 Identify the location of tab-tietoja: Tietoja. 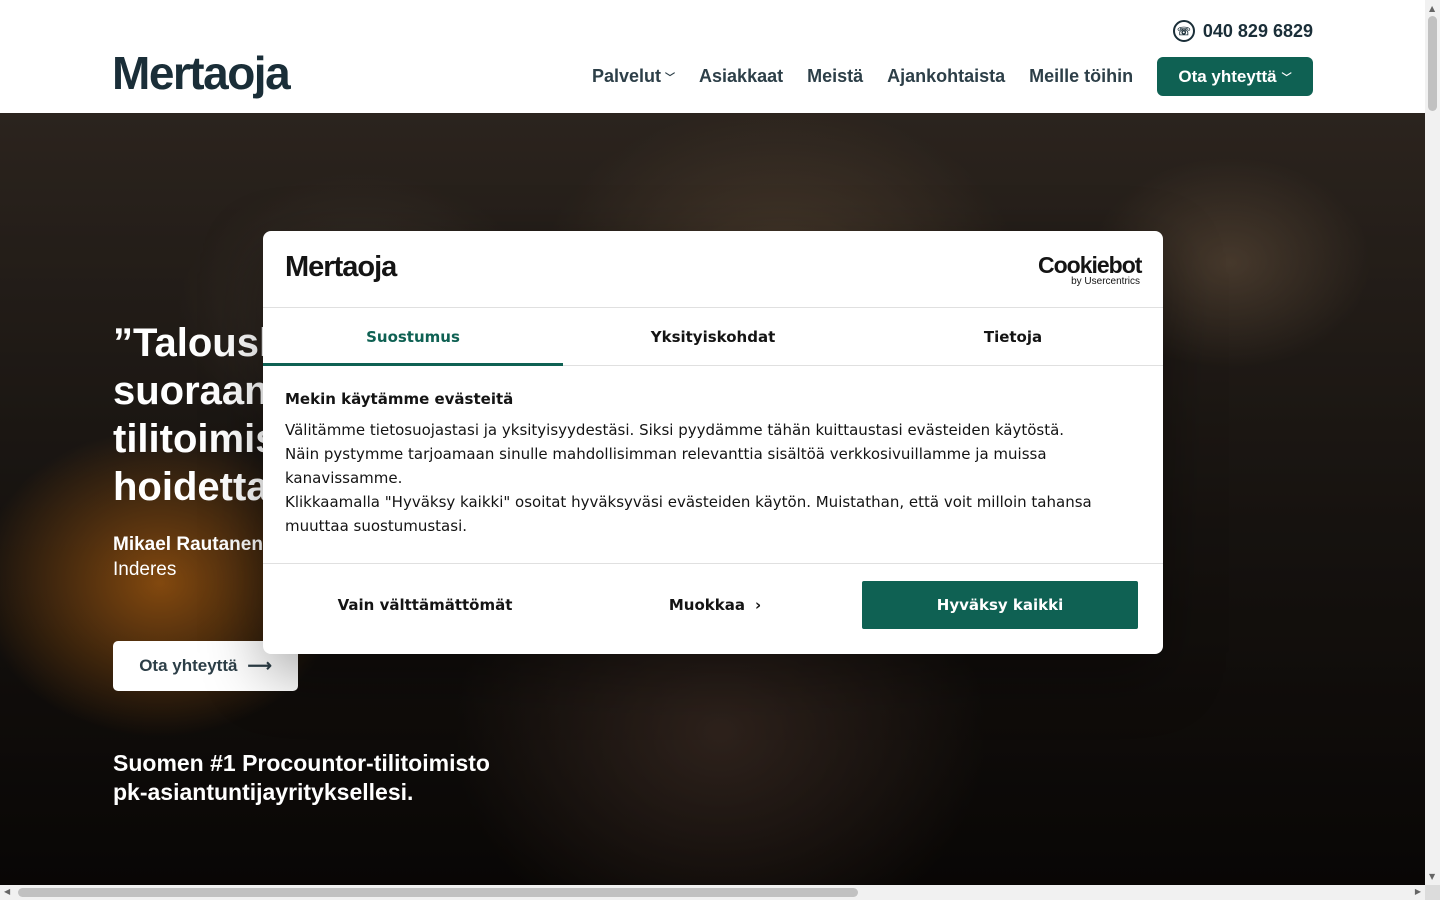
(1013, 336).